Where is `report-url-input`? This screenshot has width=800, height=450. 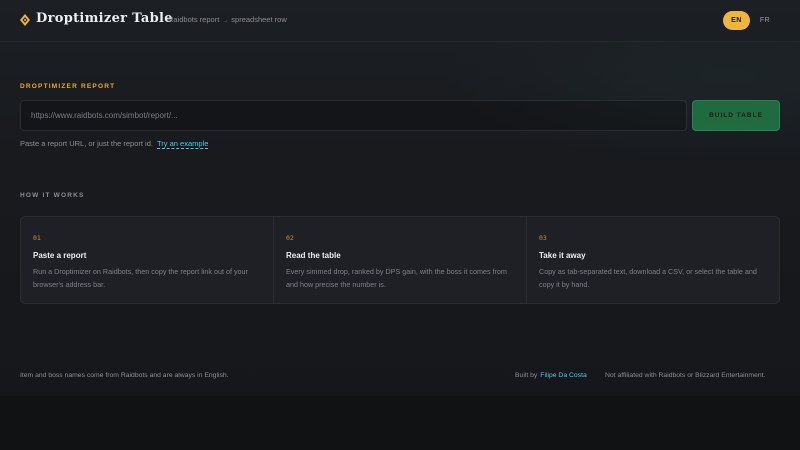 report-url-input is located at coordinates (353, 115).